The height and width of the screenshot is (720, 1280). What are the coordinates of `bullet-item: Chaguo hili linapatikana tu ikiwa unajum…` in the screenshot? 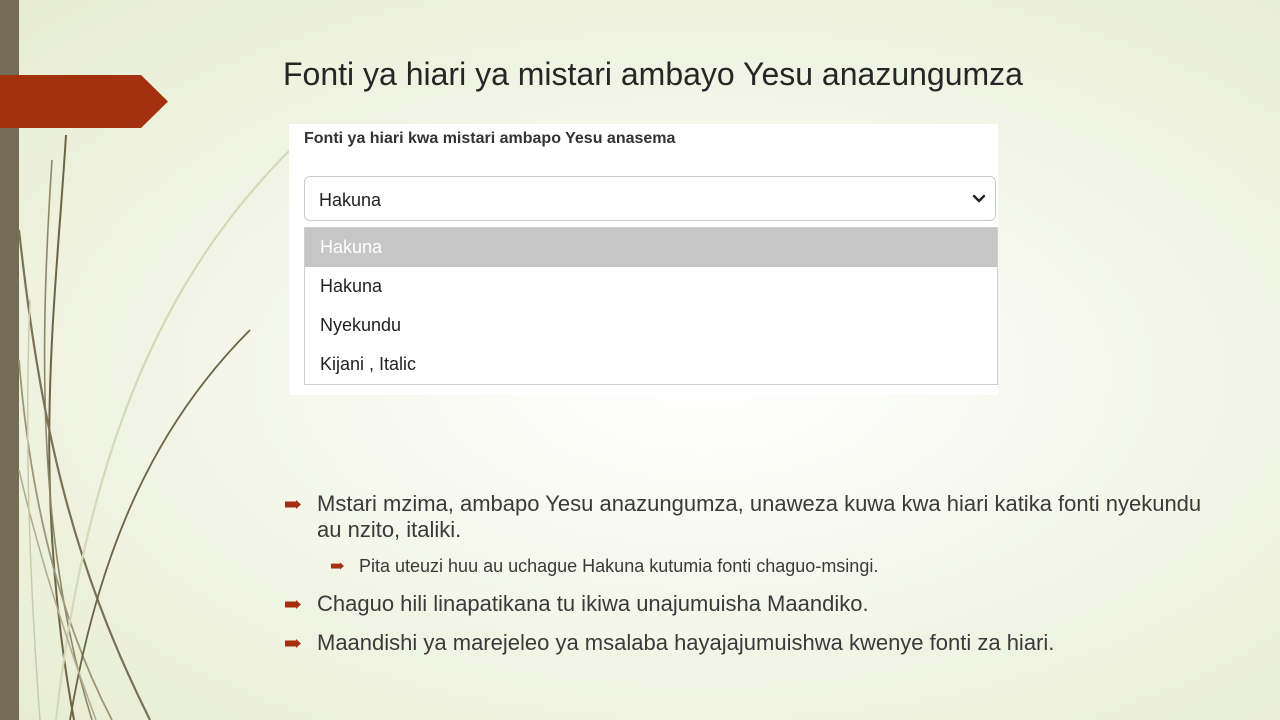 It's located at (748, 604).